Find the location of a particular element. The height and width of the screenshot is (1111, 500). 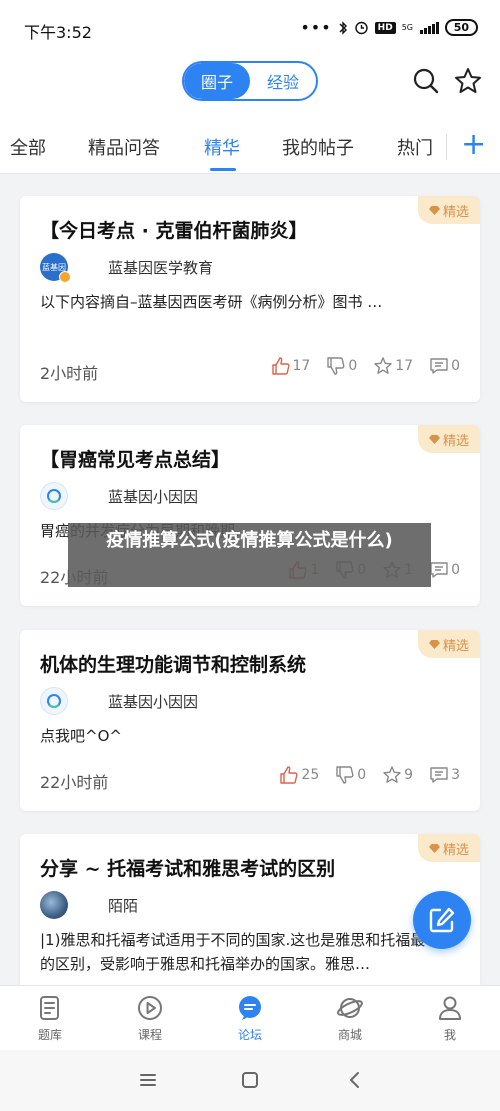

tab-quality-qa: 精品问答 is located at coordinates (124, 147).